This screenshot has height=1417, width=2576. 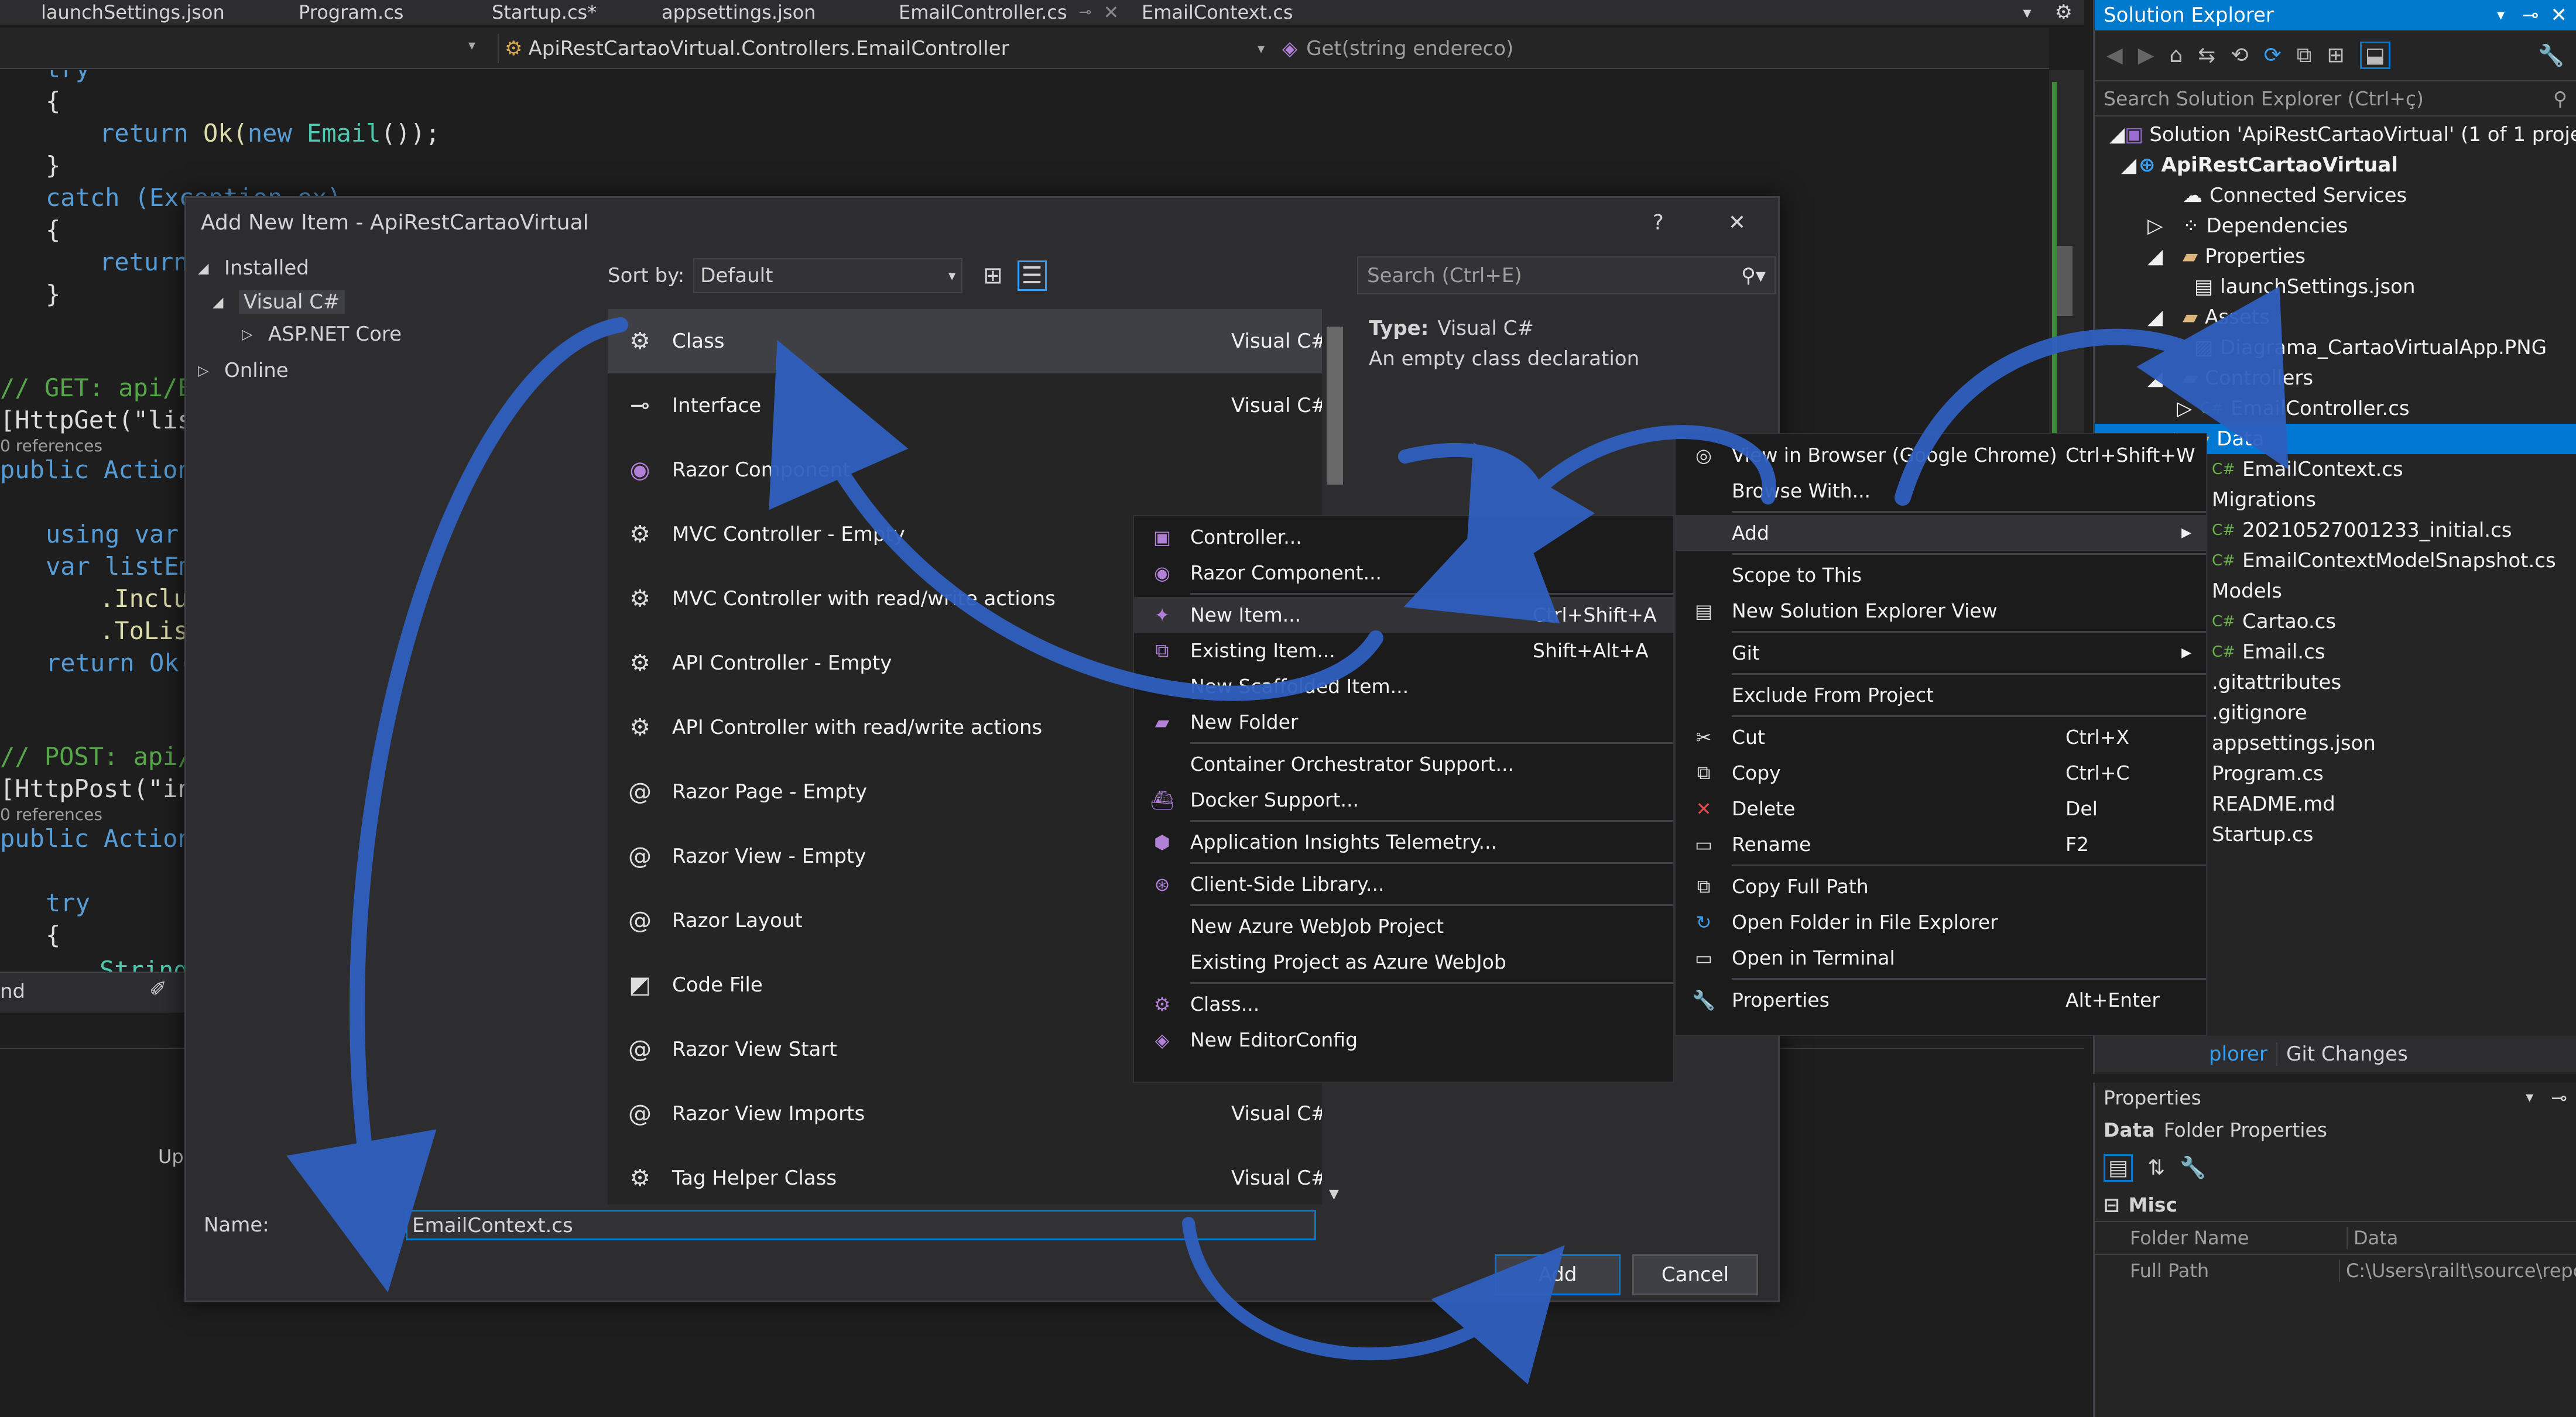 What do you see at coordinates (2092, 396) in the screenshot?
I see `arrow-to-data-folder` at bounding box center [2092, 396].